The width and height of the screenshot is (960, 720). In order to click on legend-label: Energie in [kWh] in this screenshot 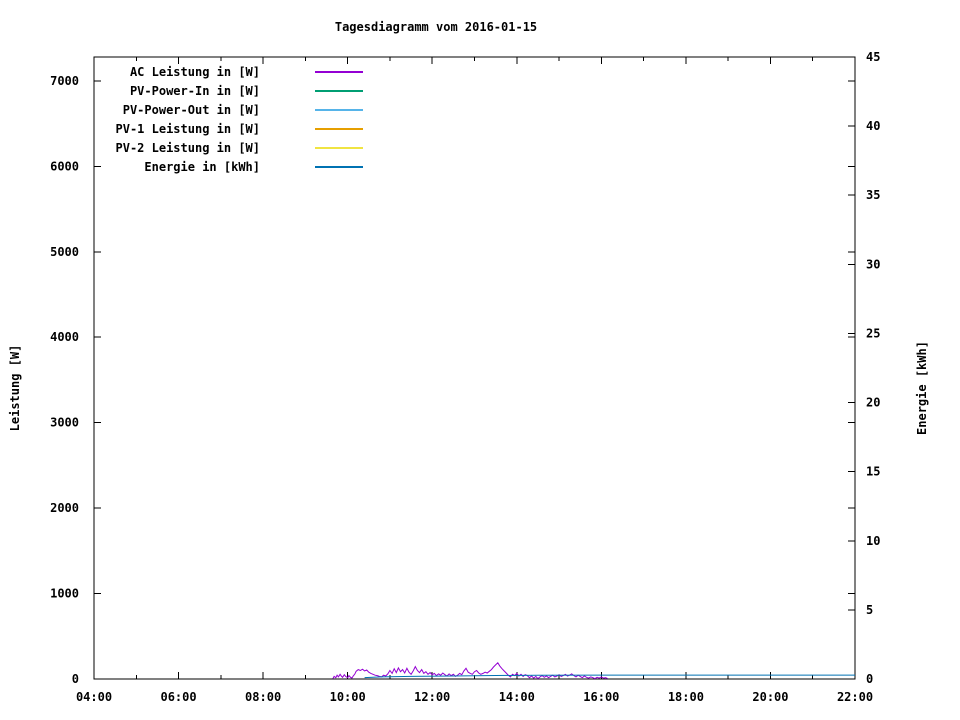, I will do `click(202, 167)`.